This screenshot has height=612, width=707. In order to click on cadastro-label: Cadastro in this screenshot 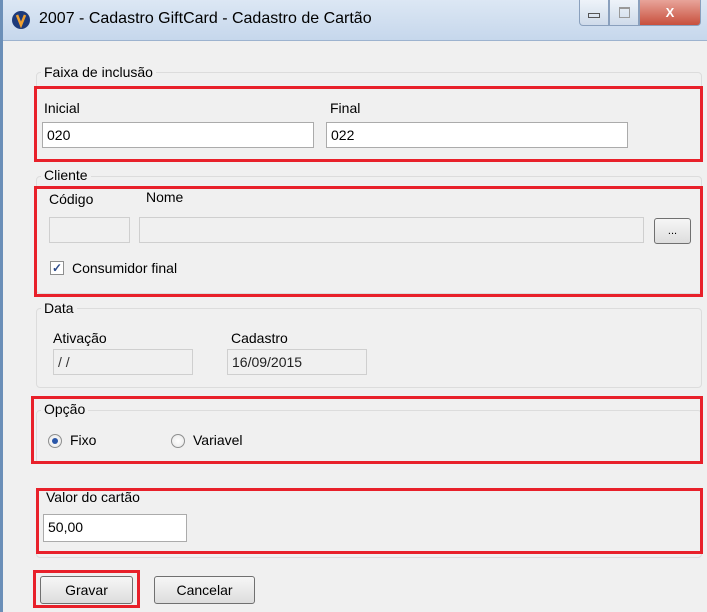, I will do `click(259, 338)`.